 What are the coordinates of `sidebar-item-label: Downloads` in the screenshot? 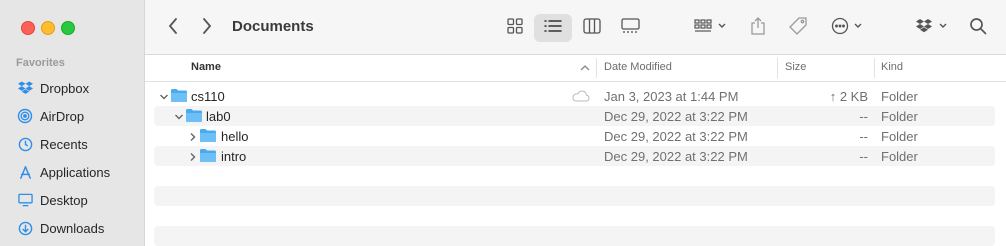 It's located at (72, 228).